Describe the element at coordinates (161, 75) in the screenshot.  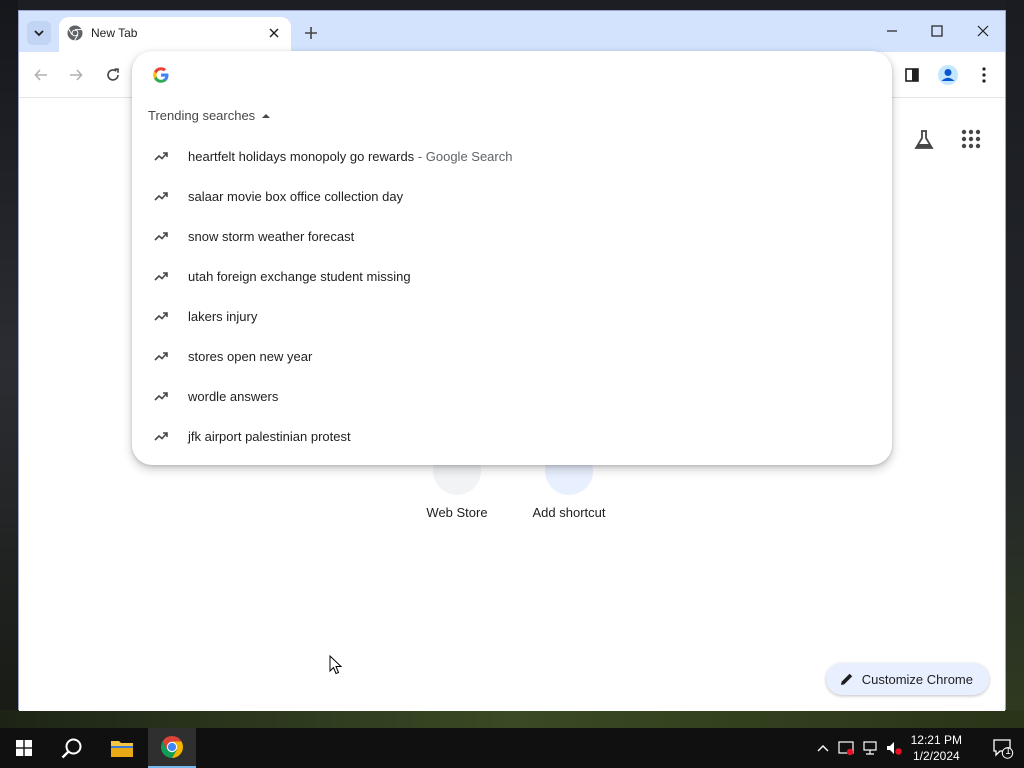
I see `google-g-icon` at that location.